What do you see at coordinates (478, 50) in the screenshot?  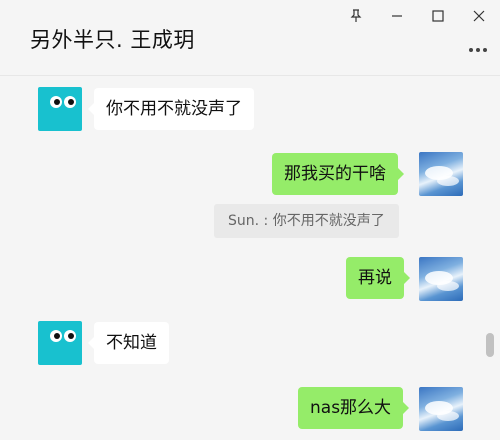 I see `more-icon` at bounding box center [478, 50].